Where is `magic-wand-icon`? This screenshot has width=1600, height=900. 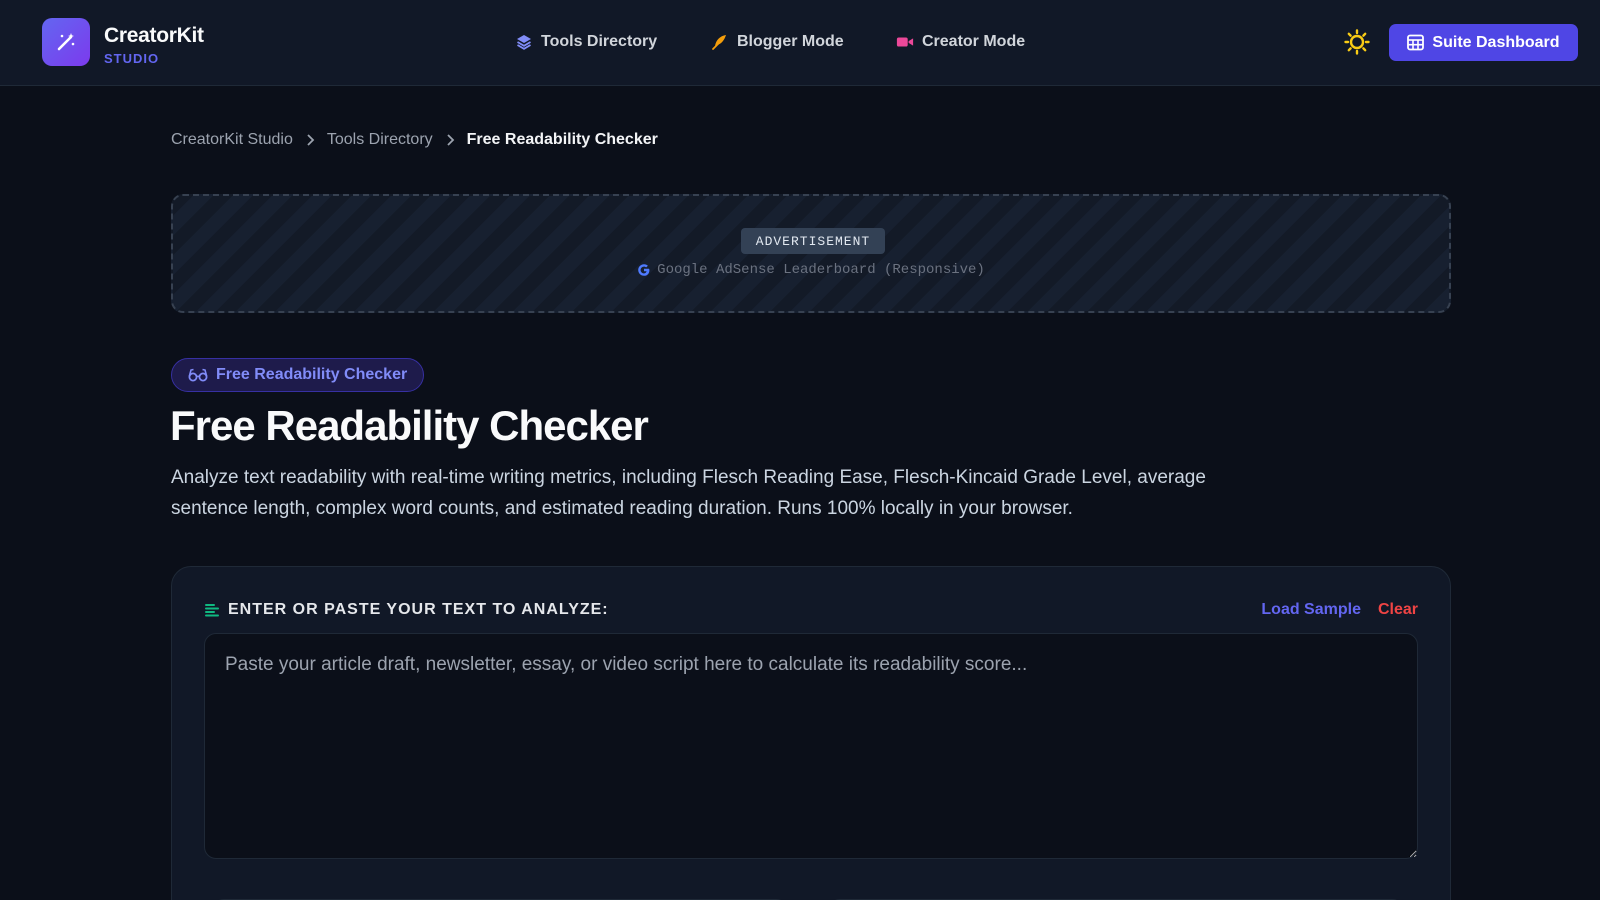 magic-wand-icon is located at coordinates (66, 42).